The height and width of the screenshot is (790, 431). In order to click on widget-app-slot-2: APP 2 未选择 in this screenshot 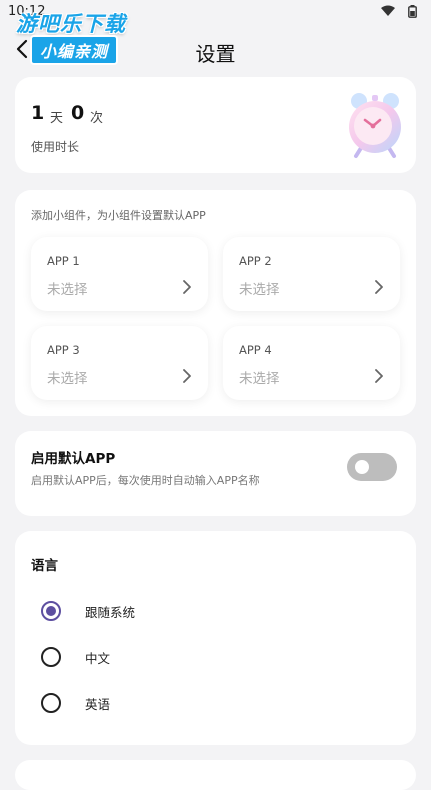, I will do `click(311, 274)`.